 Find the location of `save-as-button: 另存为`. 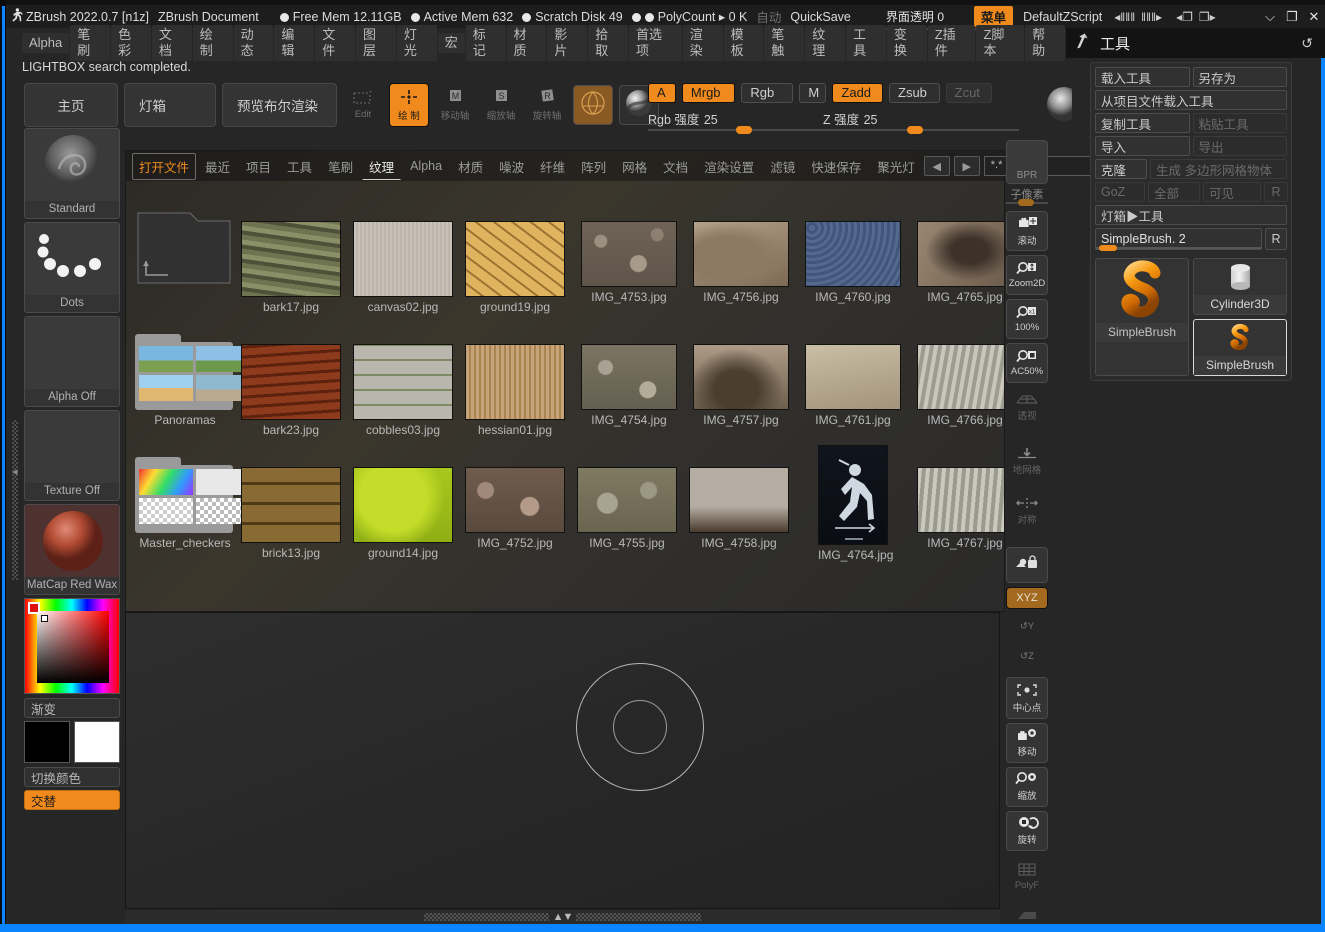

save-as-button: 另存为 is located at coordinates (1239, 77).